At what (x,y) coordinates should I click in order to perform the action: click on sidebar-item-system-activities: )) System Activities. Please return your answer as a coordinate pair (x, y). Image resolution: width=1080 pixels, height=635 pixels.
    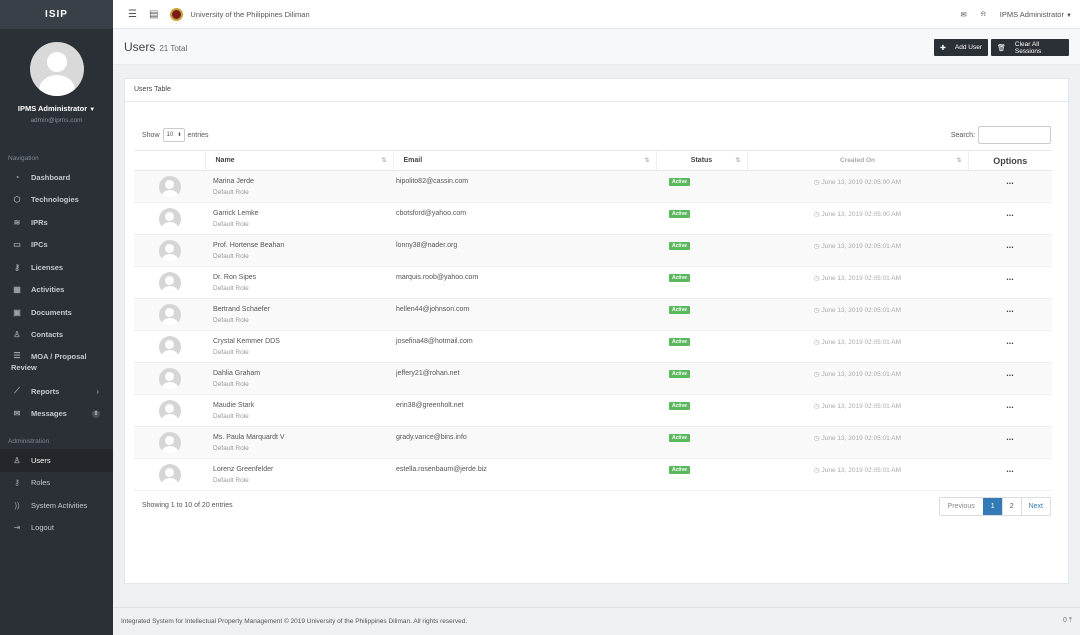
    Looking at the image, I should click on (56, 505).